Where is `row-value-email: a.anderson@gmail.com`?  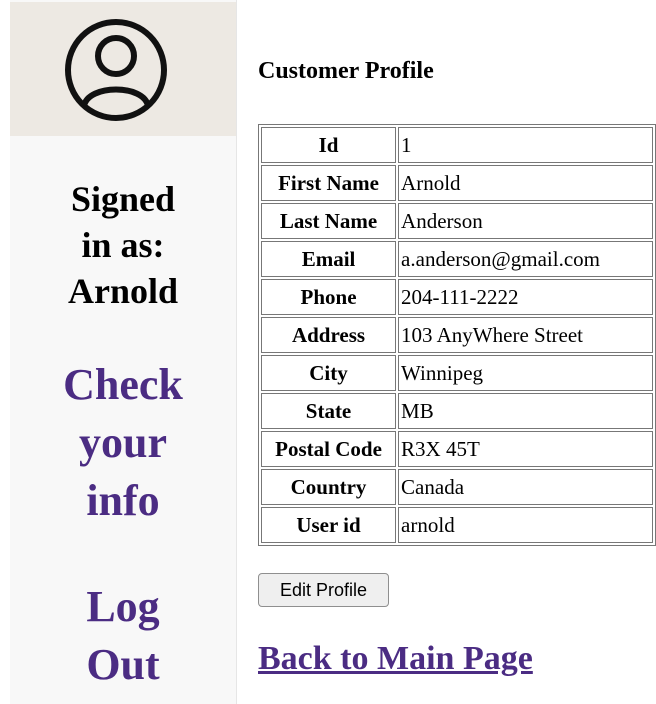 row-value-email: a.anderson@gmail.com is located at coordinates (525, 259).